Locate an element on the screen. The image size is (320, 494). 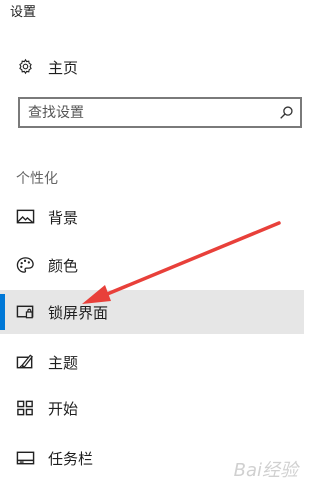
nav-item-label: 主题 is located at coordinates (63, 363).